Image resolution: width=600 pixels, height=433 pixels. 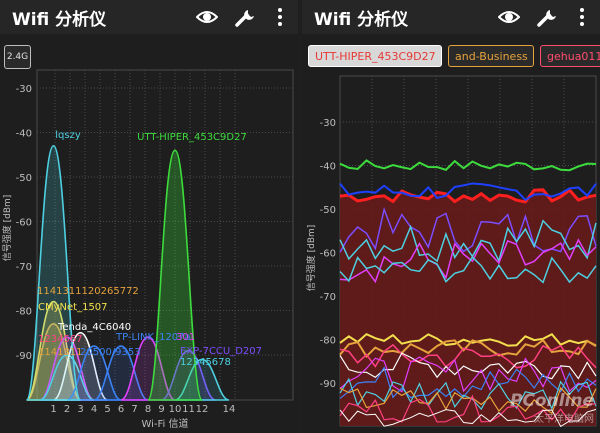 What do you see at coordinates (53, 409) in the screenshot?
I see `x-tick-label: 1` at bounding box center [53, 409].